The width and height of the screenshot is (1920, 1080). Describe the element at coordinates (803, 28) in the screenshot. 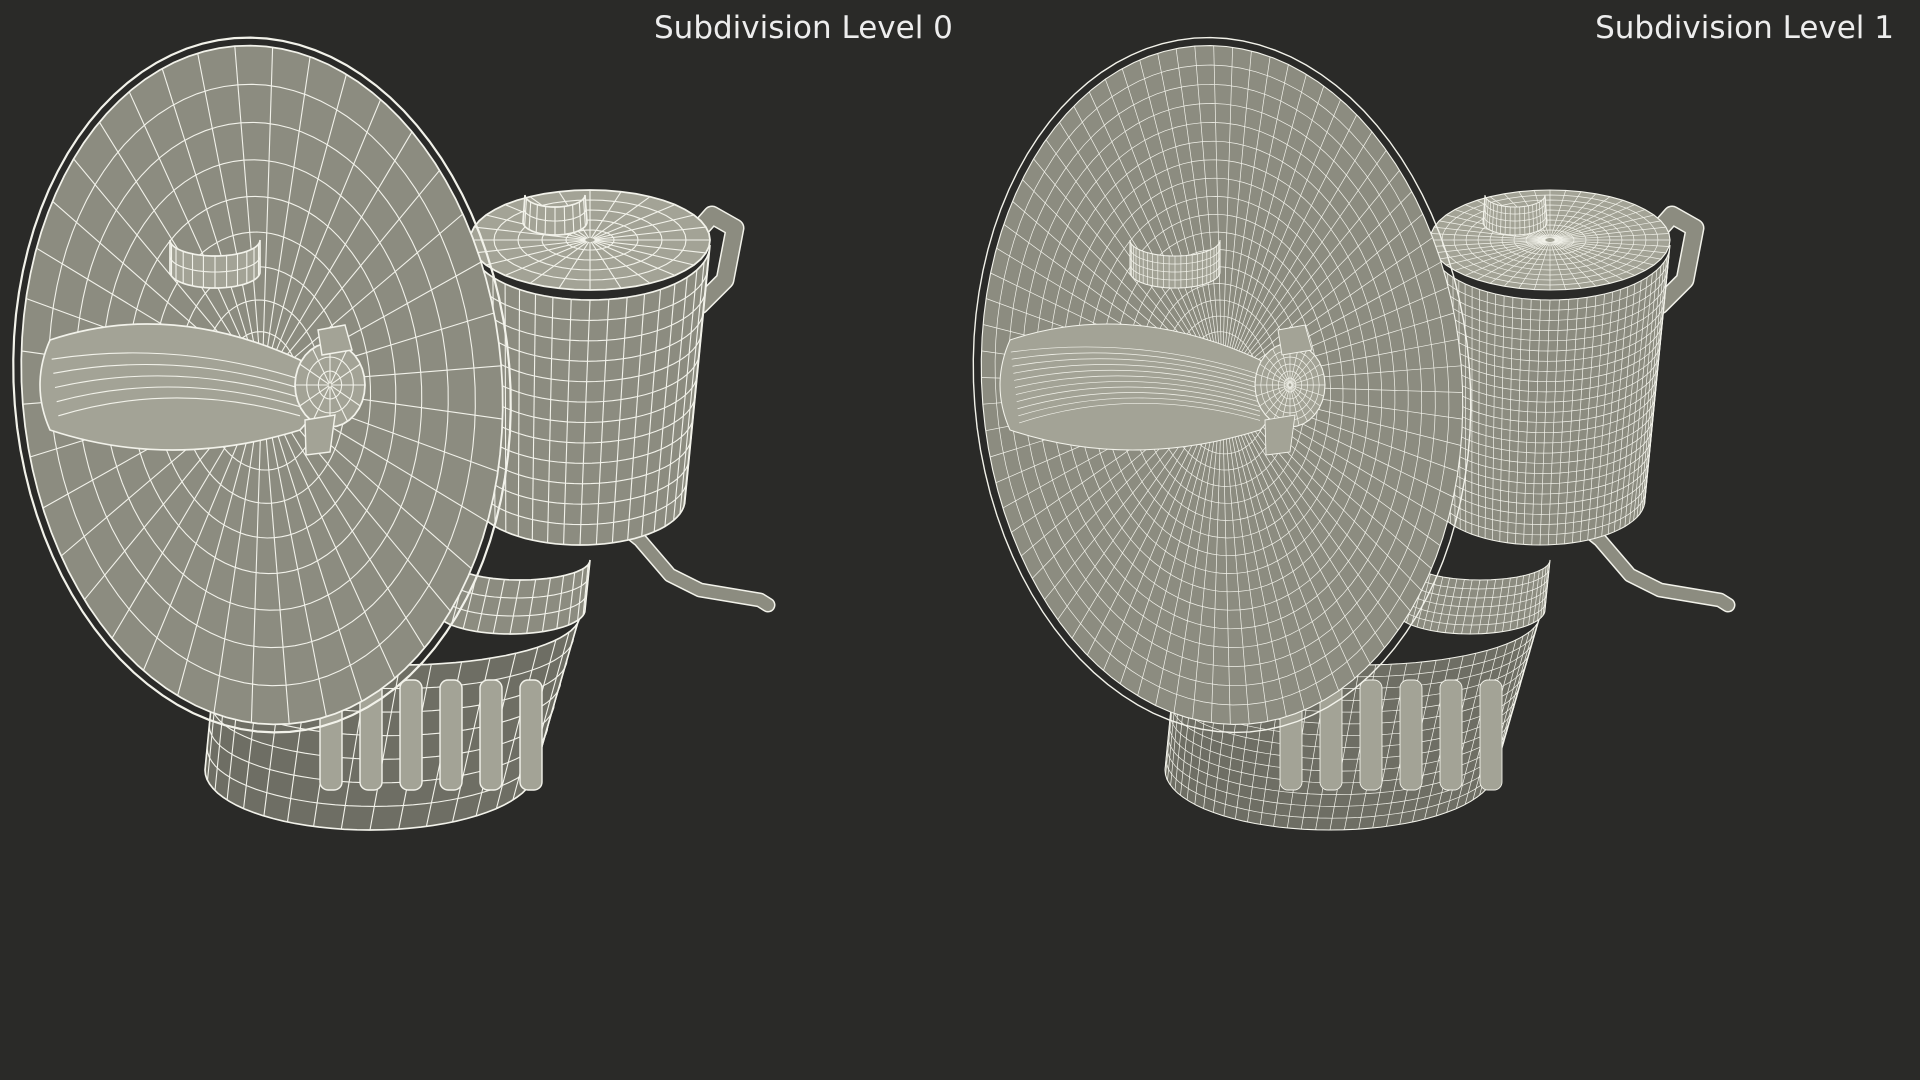

I see `caption-subdivision-level-0: Subdivision Level 0` at that location.